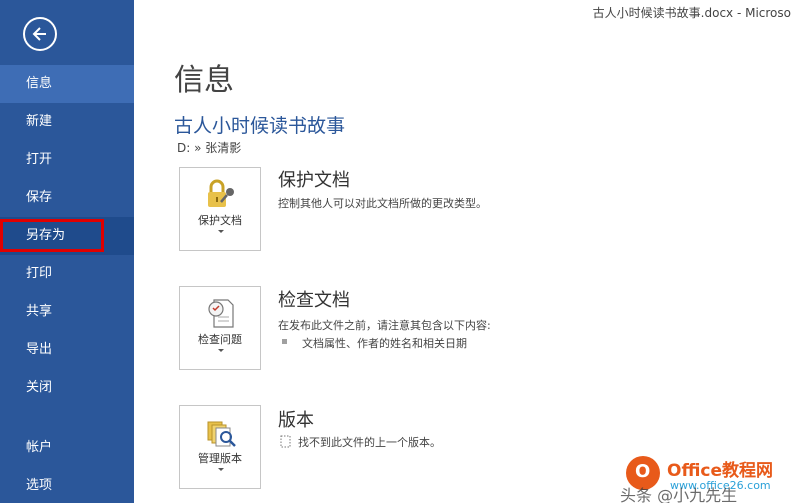 The image size is (791, 503). I want to click on manage-versions-button: 管理版本, so click(220, 447).